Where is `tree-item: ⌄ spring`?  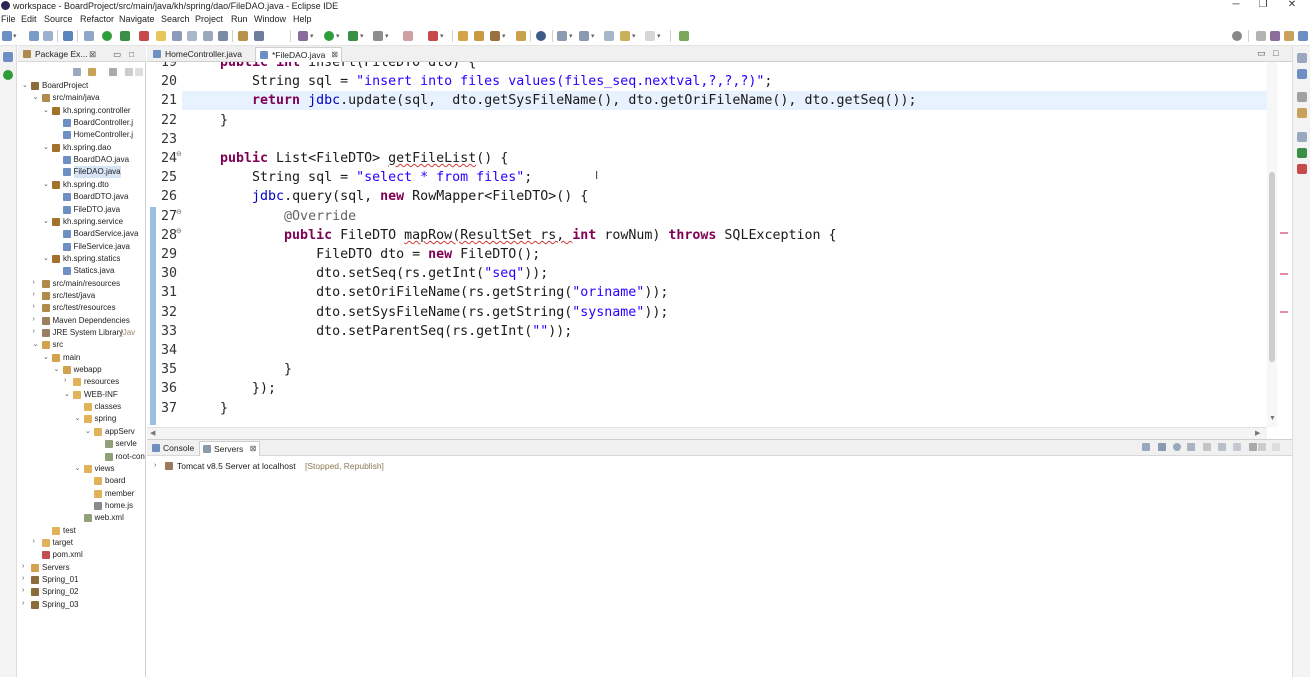
tree-item: ⌄ spring is located at coordinates (82, 419).